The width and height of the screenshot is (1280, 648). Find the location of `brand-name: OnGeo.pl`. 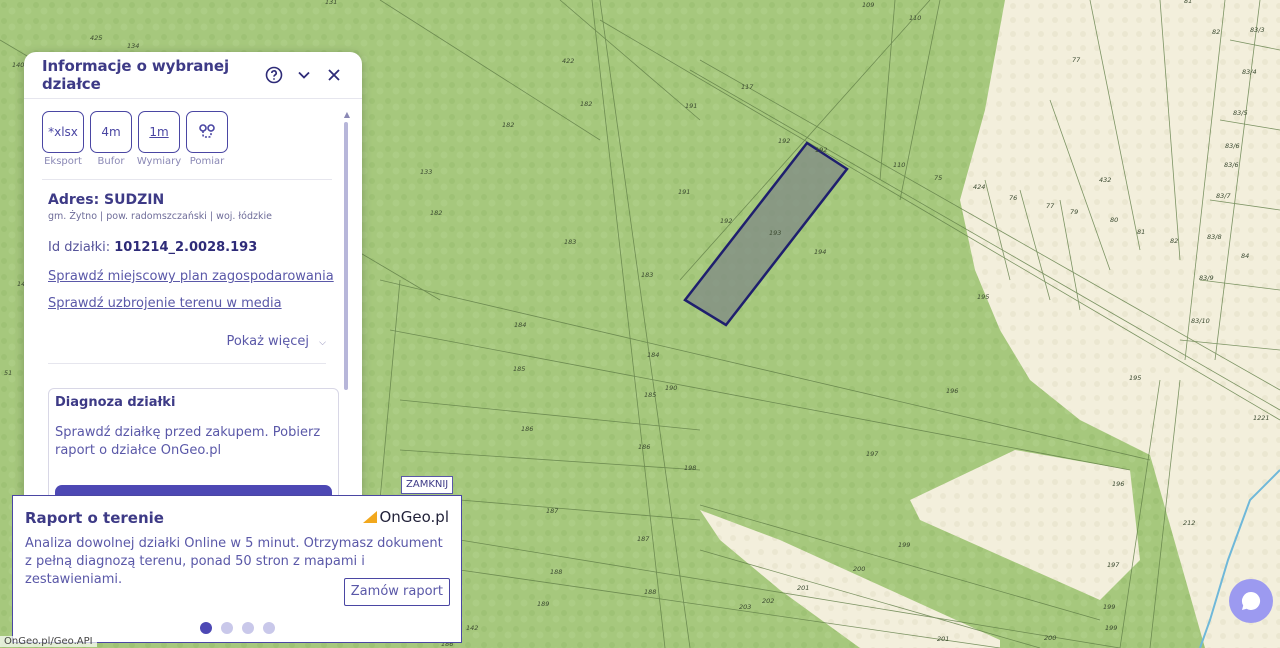

brand-name: OnGeo.pl is located at coordinates (414, 517).